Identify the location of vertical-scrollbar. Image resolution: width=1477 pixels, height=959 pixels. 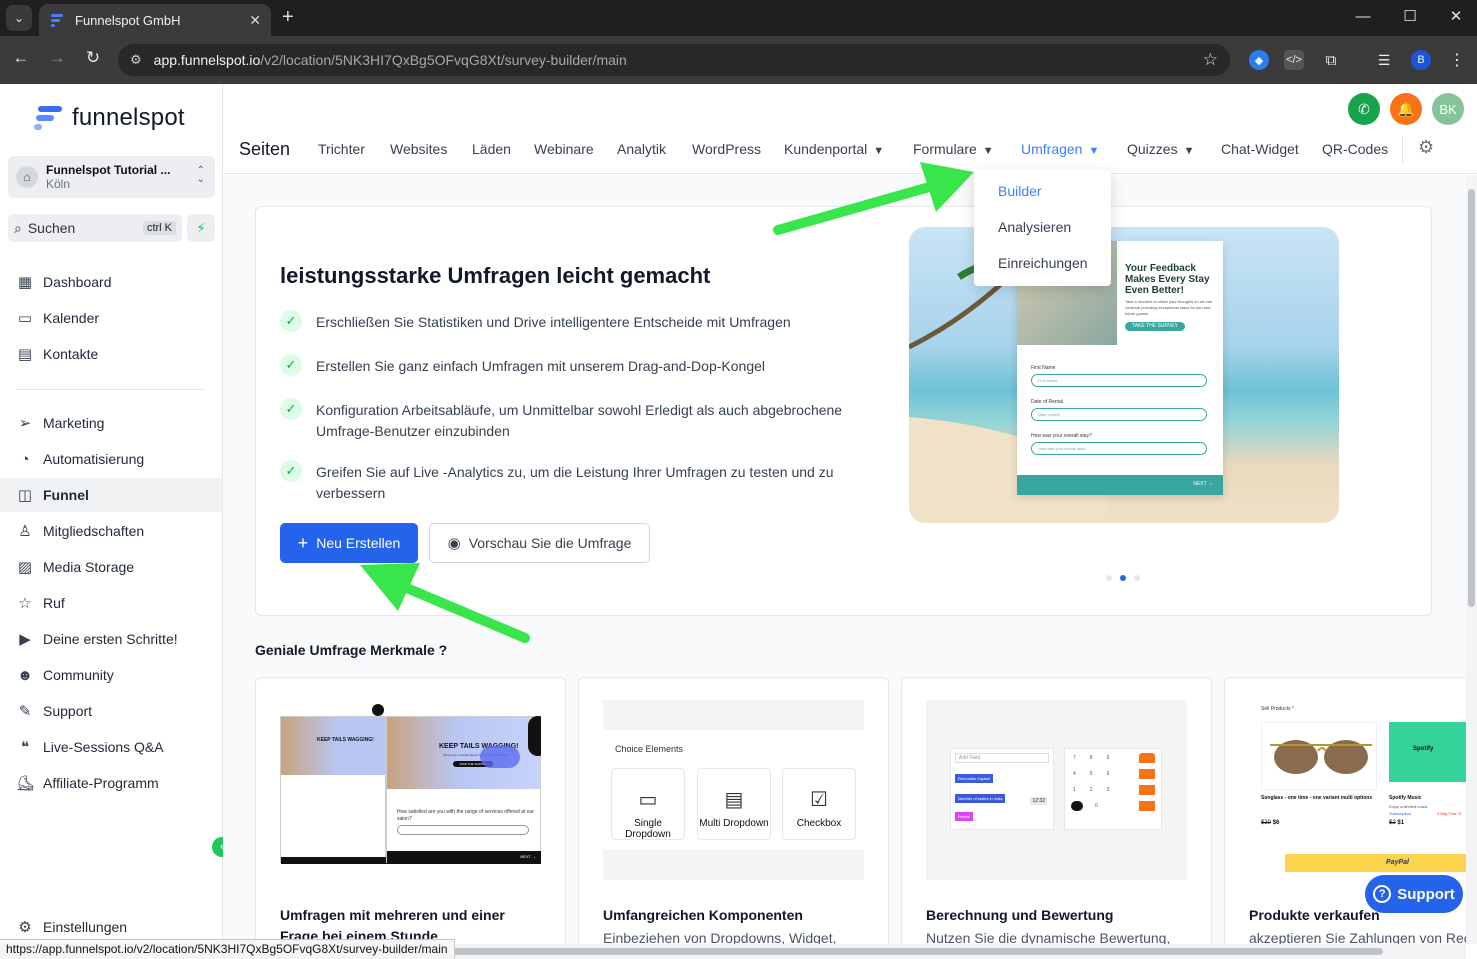
(1471, 559).